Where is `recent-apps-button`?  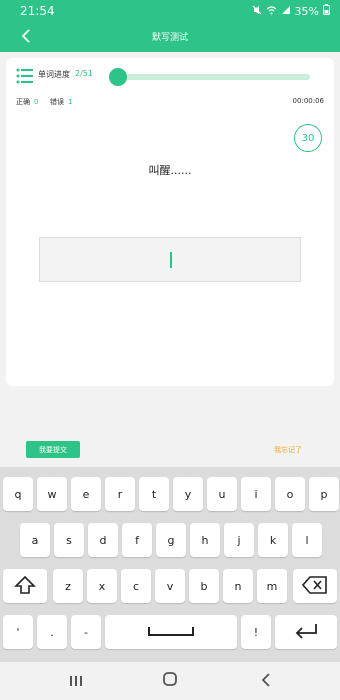 recent-apps-button is located at coordinates (76, 681).